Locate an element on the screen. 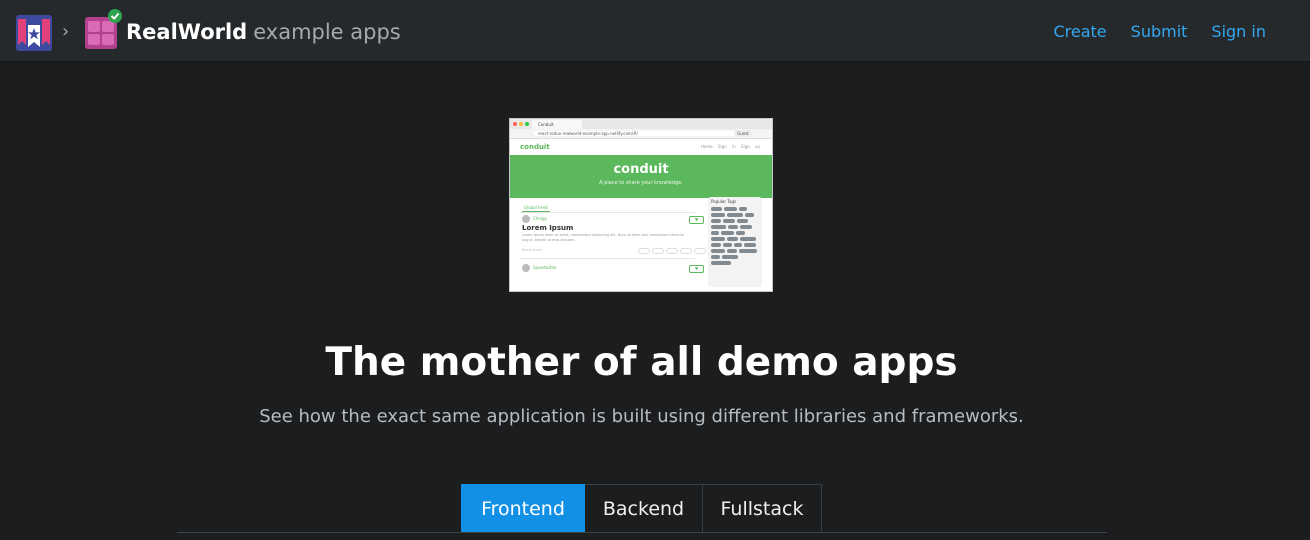 The height and width of the screenshot is (540, 1310). breadcrumb-chevron-icon: › is located at coordinates (66, 31).